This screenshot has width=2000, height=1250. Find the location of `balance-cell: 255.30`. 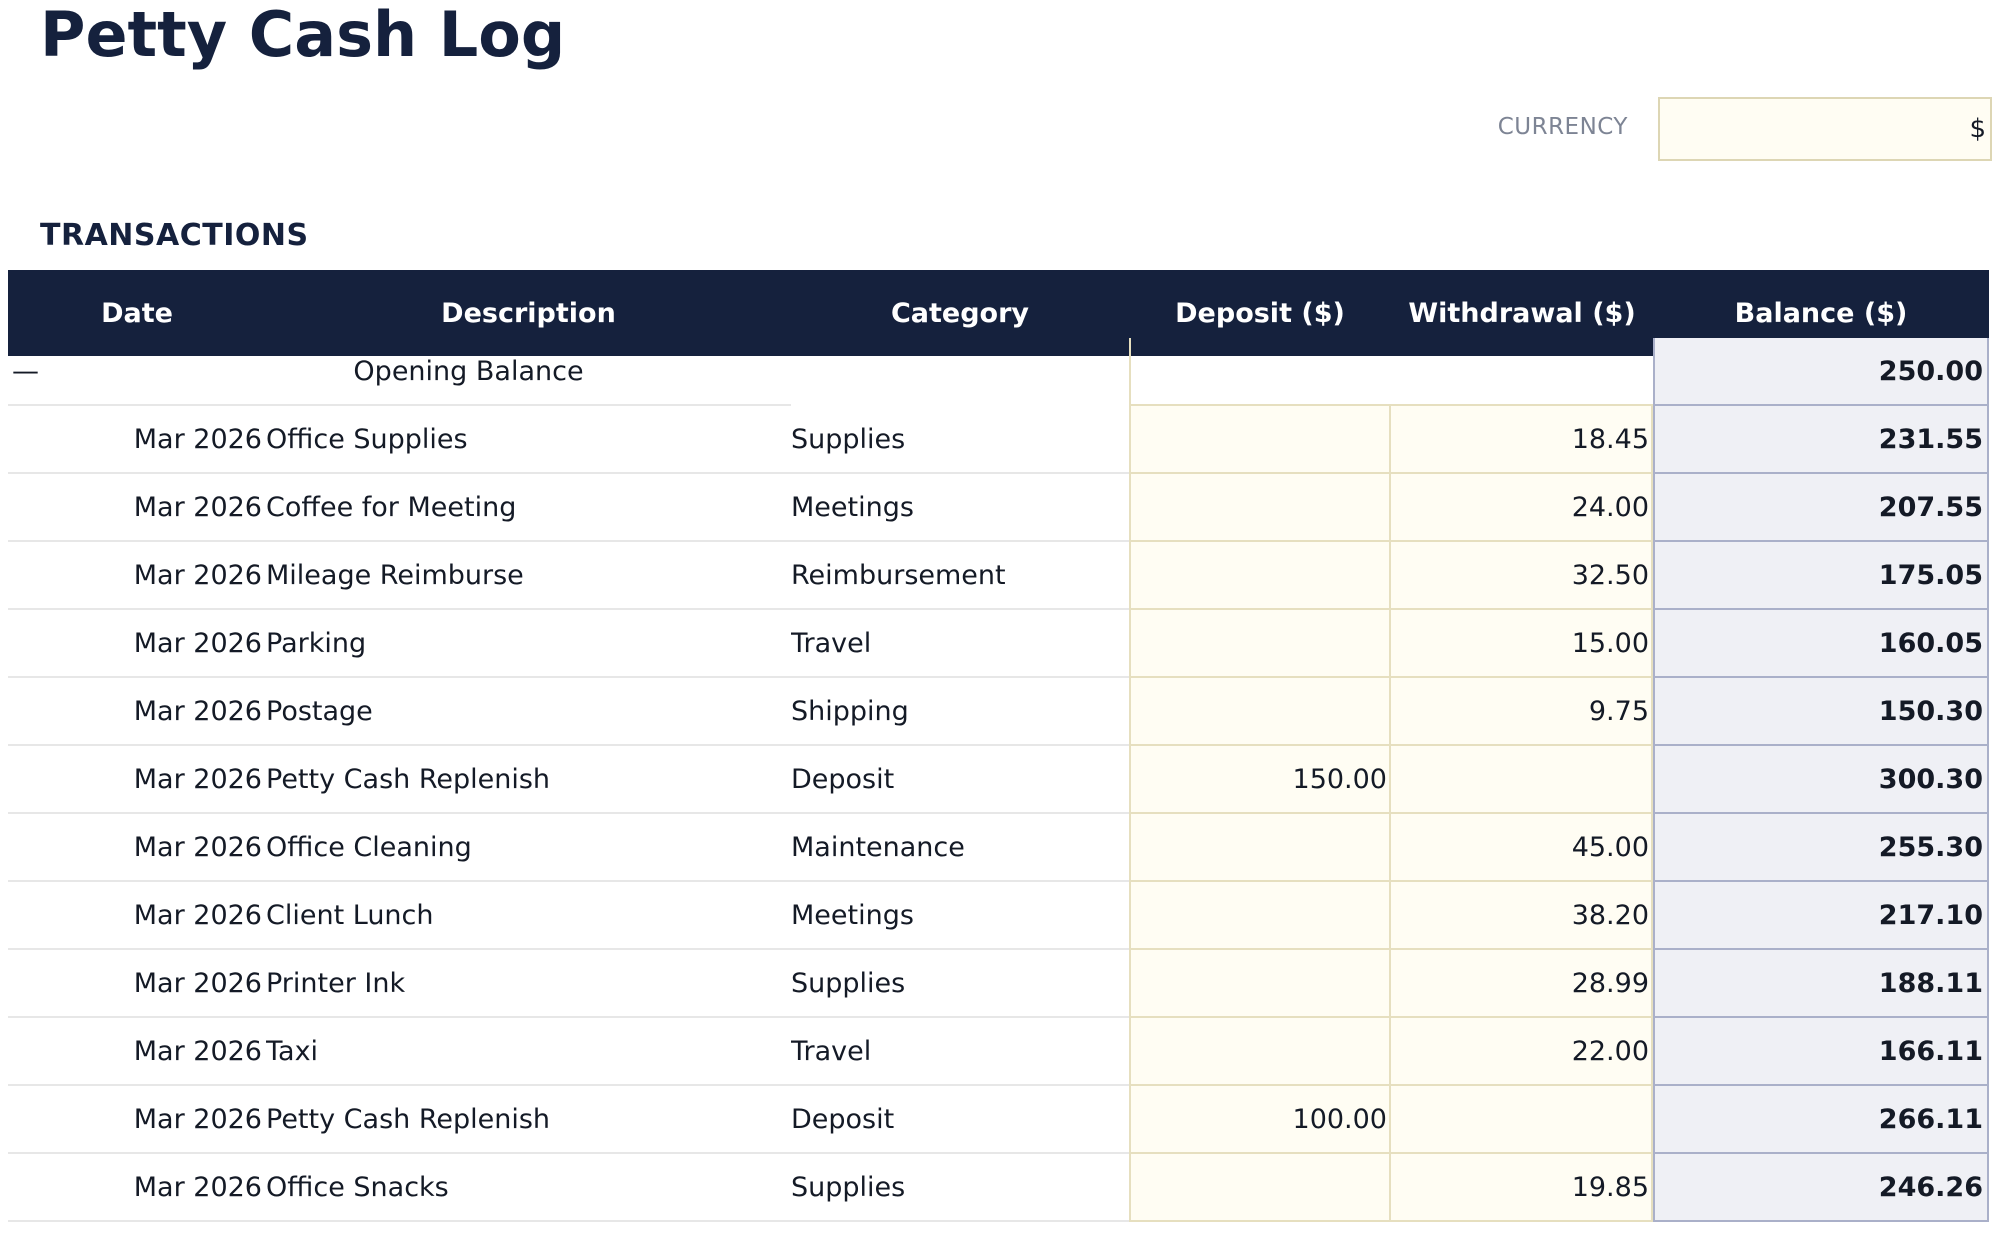

balance-cell: 255.30 is located at coordinates (1821, 848).